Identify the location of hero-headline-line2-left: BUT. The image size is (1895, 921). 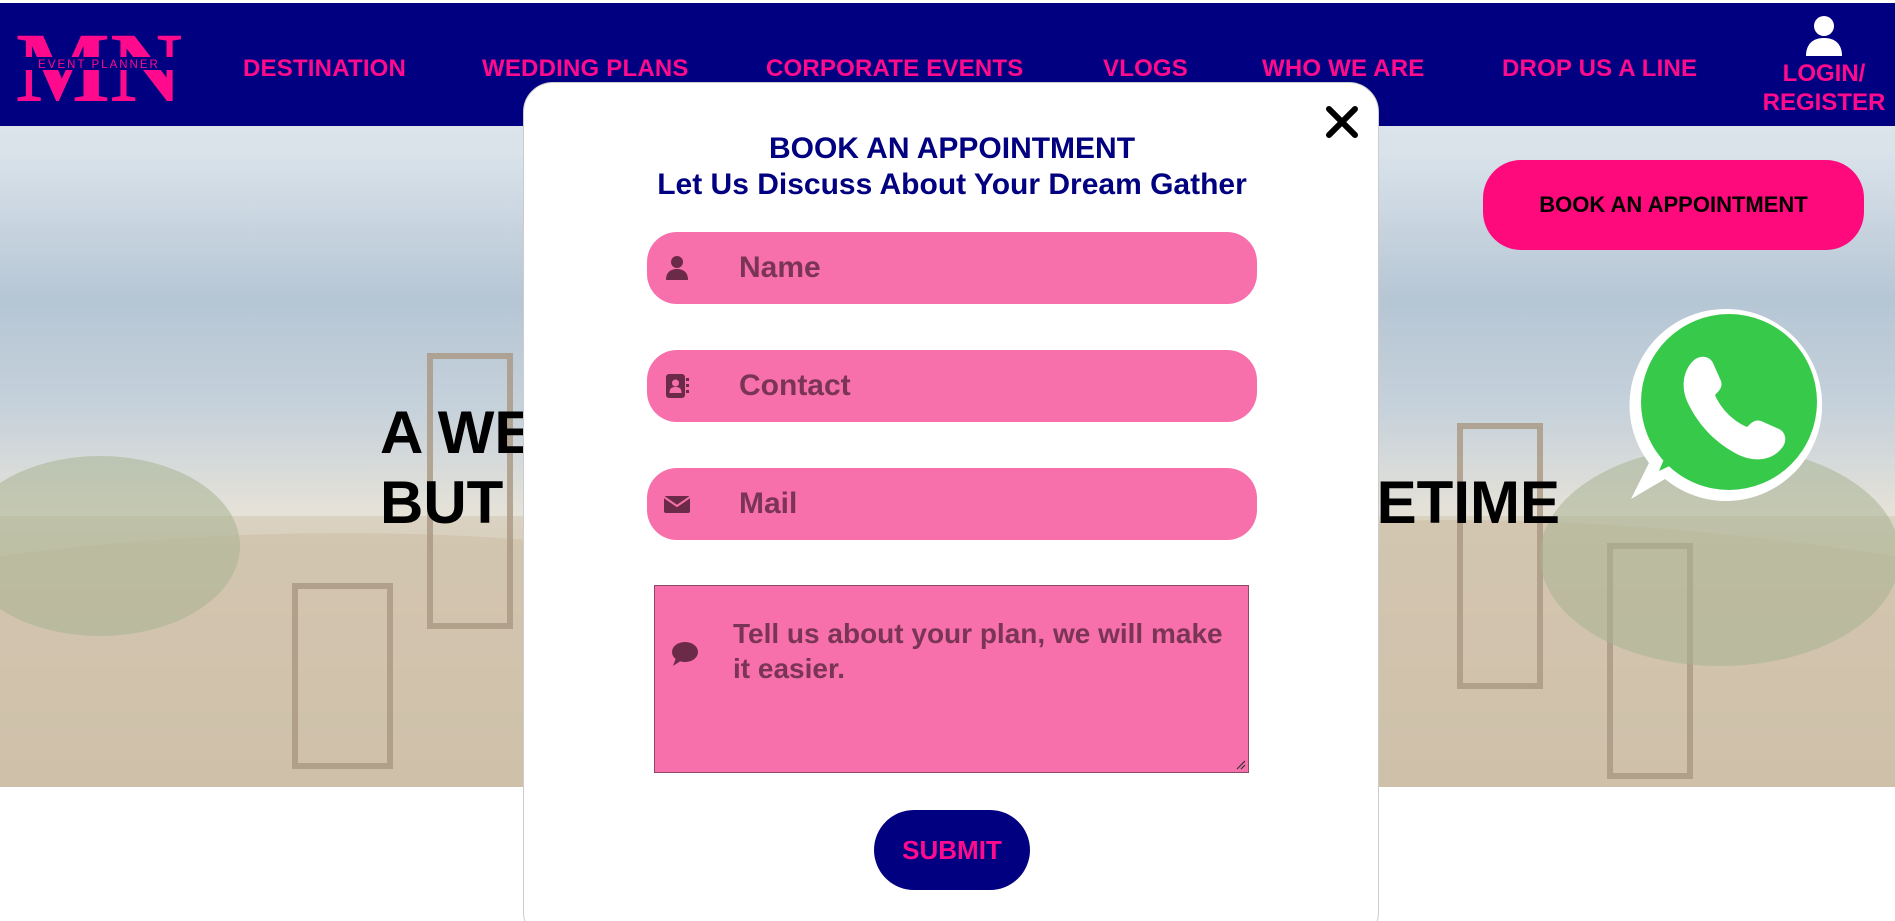
(442, 502).